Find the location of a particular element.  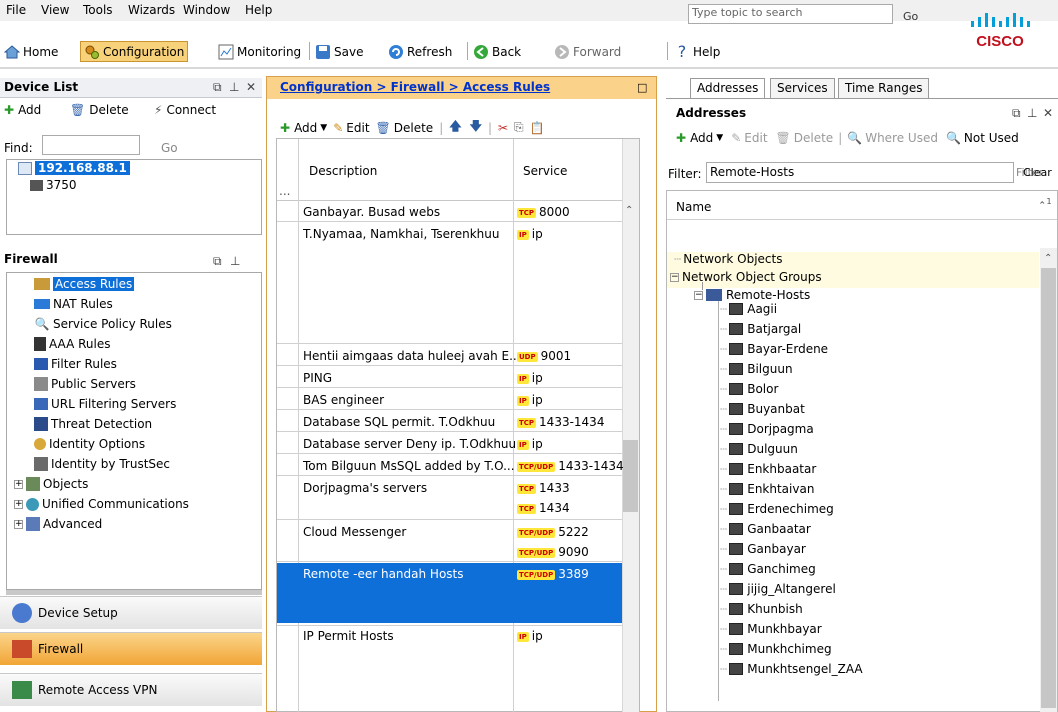

device-delete-button: 🗑 Delete is located at coordinates (99, 110).